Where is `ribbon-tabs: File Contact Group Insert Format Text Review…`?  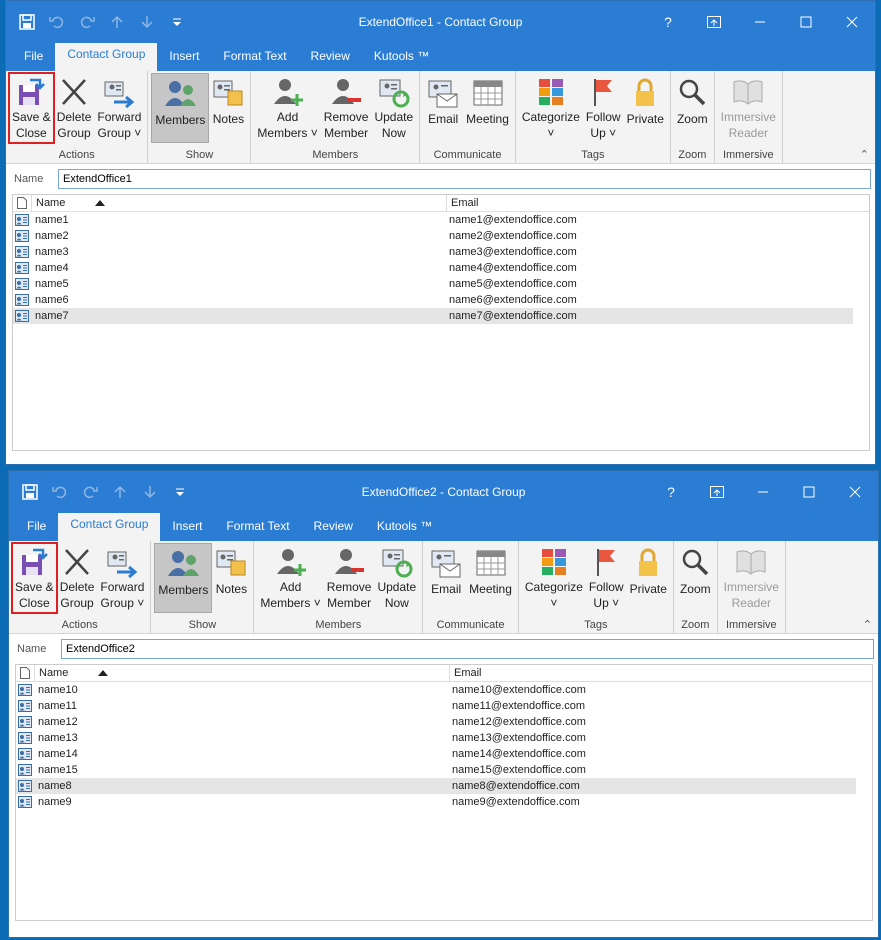
ribbon-tabs: File Contact Group Insert Format Text Review… is located at coordinates (443, 526).